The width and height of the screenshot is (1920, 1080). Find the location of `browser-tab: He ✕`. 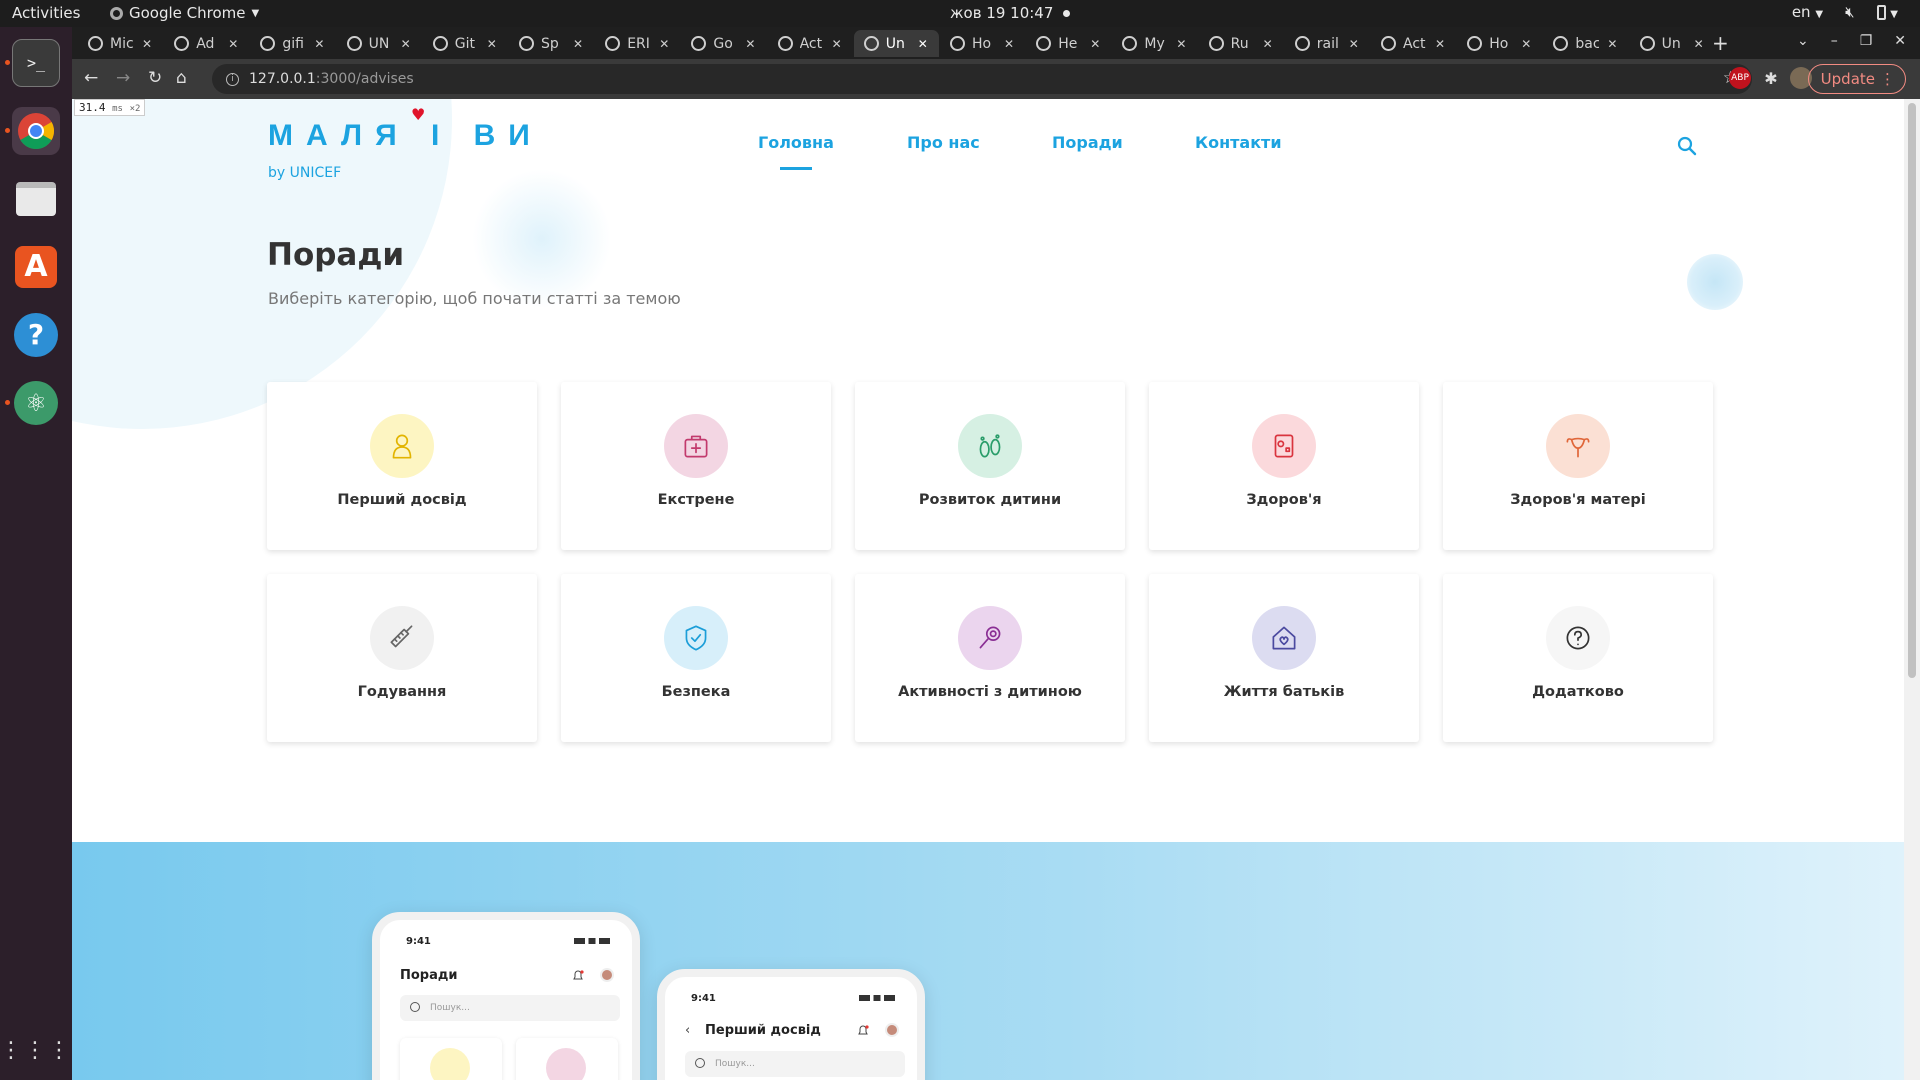

browser-tab: He ✕ is located at coordinates (1068, 43).